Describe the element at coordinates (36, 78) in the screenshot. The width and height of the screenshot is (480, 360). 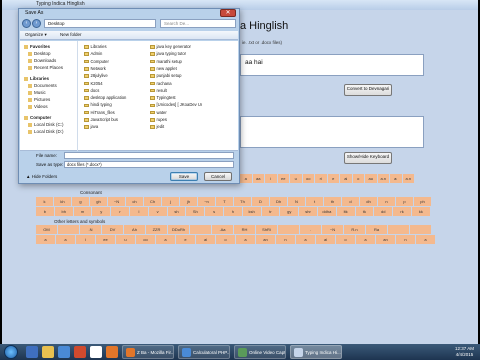
I see `nav-item: Libraries` at that location.